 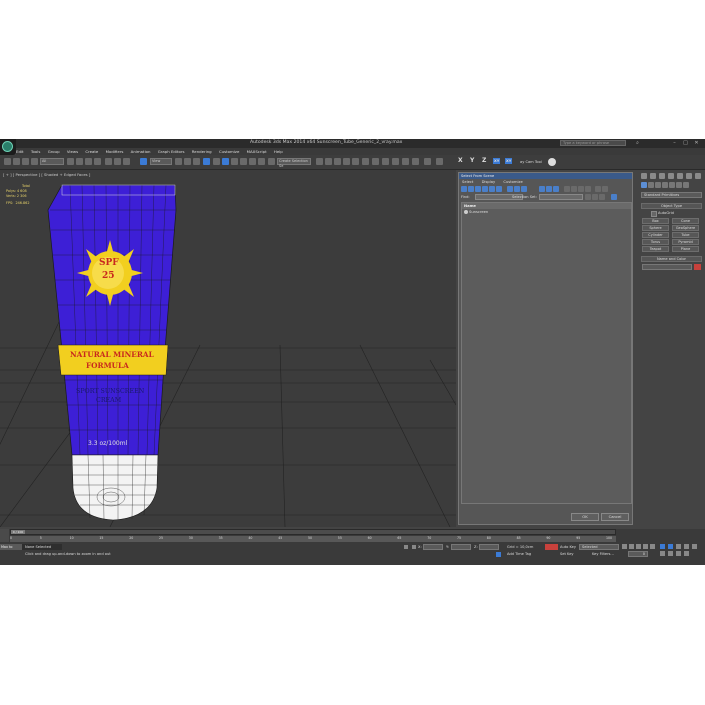 What do you see at coordinates (294, 163) in the screenshot?
I see `create-selection-set-dropdown: Create Selection Se` at bounding box center [294, 163].